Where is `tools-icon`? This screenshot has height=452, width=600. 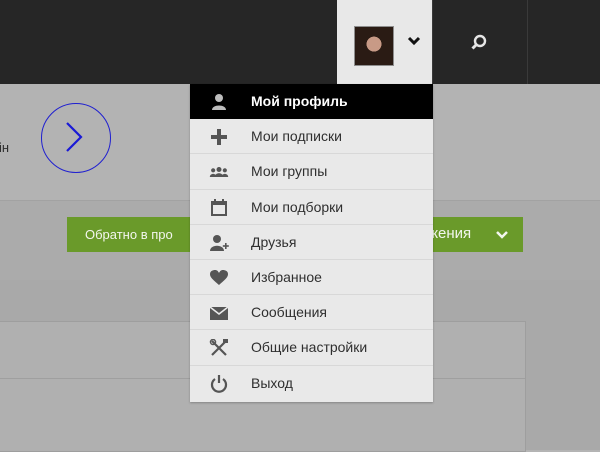 tools-icon is located at coordinates (218, 348).